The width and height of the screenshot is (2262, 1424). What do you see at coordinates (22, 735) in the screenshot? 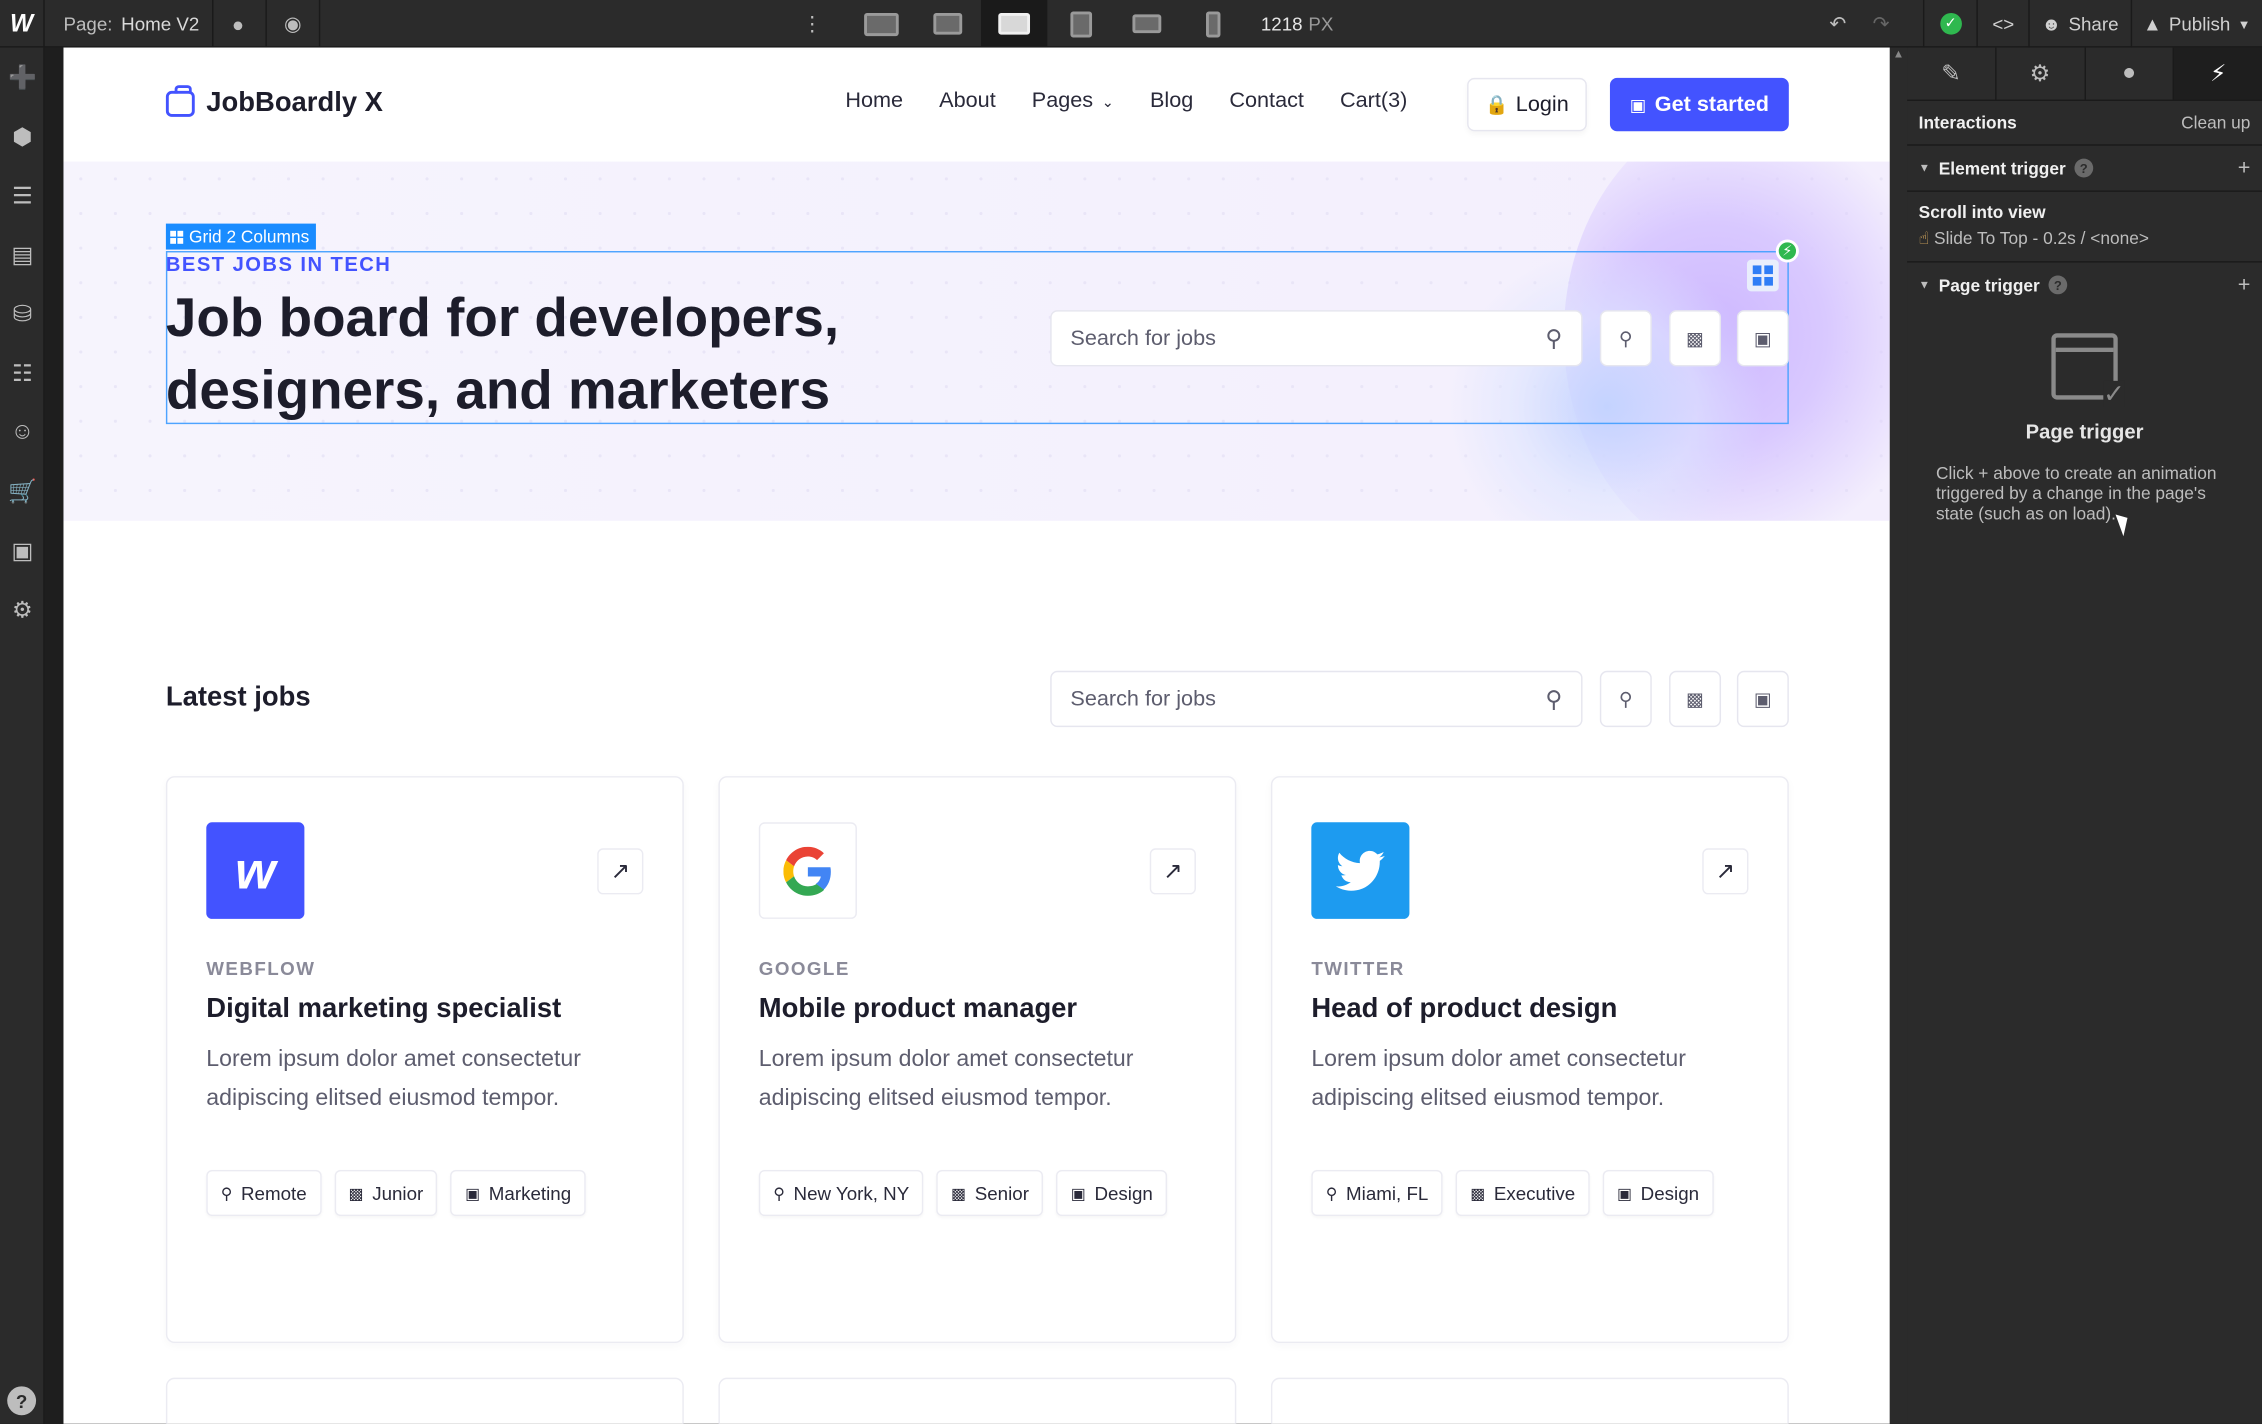
I see `left-toolbar: ➕ ⬢ ☰ ▤ ⛁ ☷ ☺ 🛒 ▣ ⚙ ?` at bounding box center [22, 735].